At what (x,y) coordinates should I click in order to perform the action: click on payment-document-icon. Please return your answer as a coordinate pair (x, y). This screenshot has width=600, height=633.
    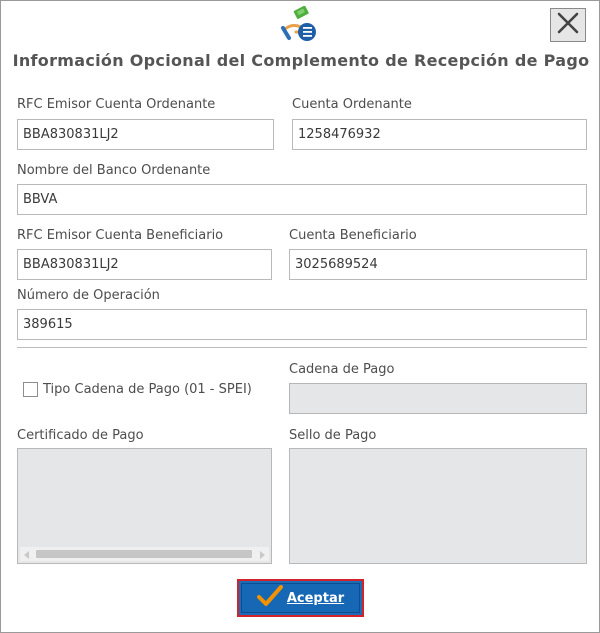
    Looking at the image, I should click on (300, 24).